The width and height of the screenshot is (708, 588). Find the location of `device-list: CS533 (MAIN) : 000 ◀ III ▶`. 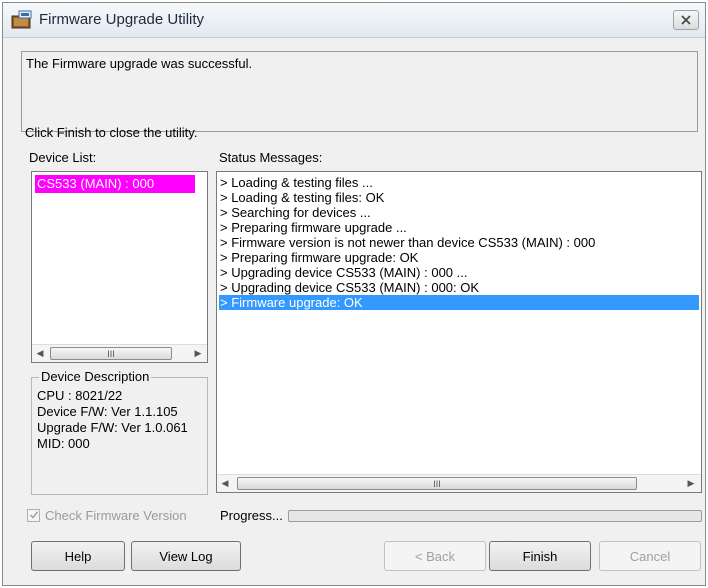

device-list: CS533 (MAIN) : 000 ◀ III ▶ is located at coordinates (119, 267).